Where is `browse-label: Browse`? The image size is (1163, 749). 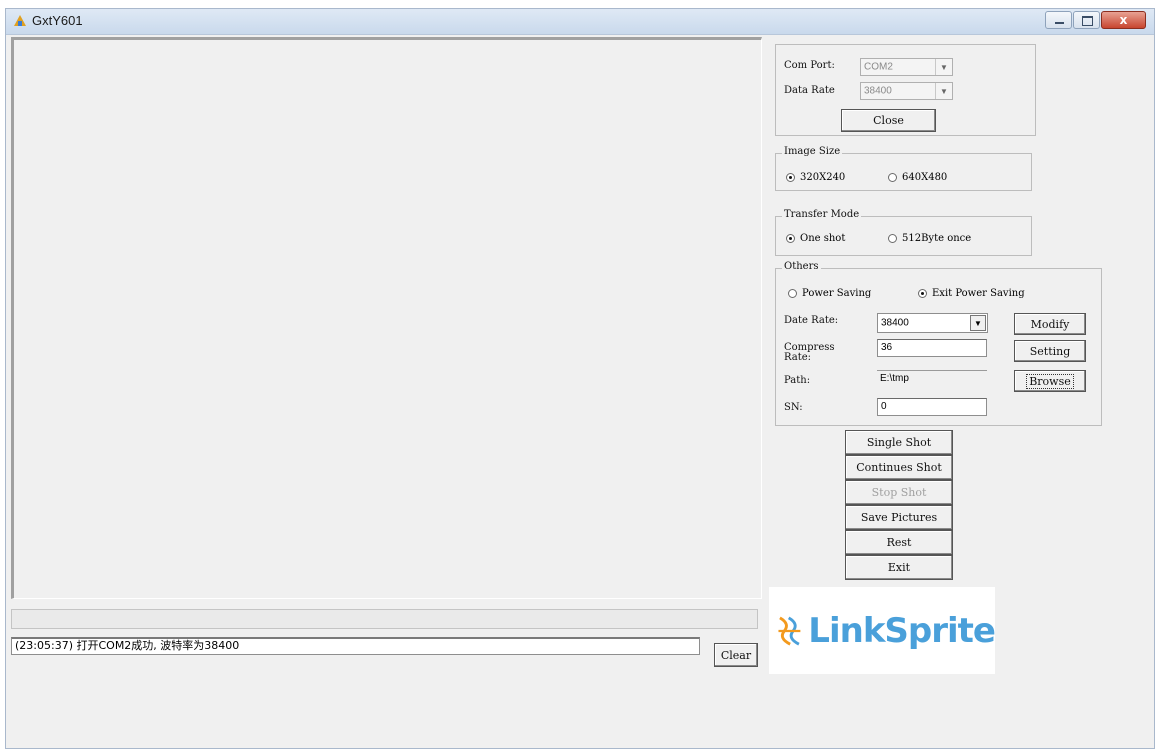 browse-label: Browse is located at coordinates (1050, 381).